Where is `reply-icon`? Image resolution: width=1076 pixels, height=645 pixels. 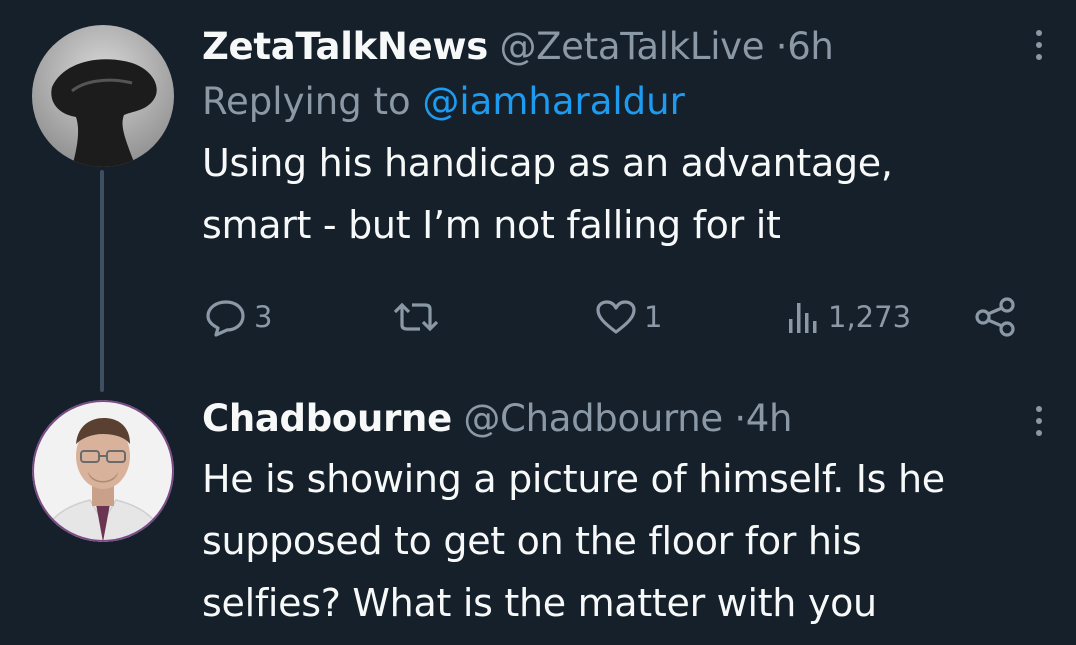 reply-icon is located at coordinates (225, 318).